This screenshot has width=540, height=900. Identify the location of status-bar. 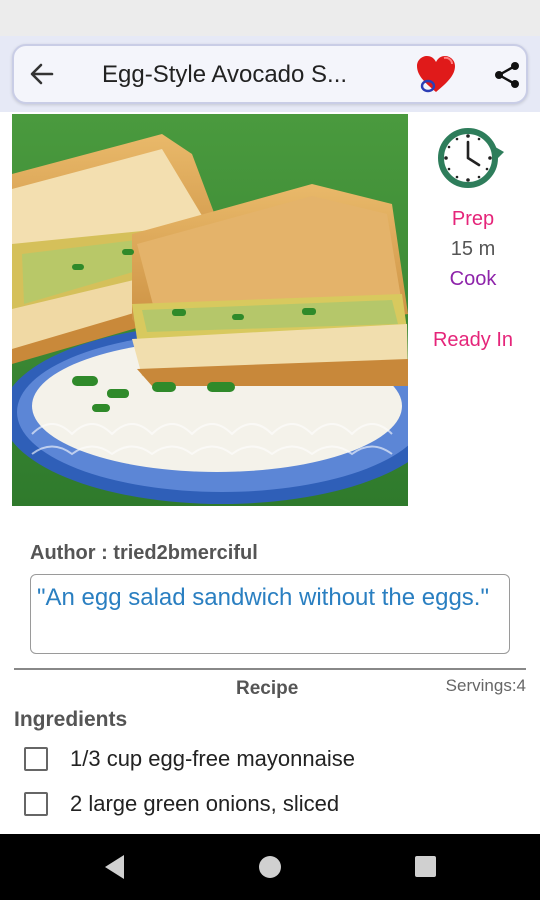
(270, 18).